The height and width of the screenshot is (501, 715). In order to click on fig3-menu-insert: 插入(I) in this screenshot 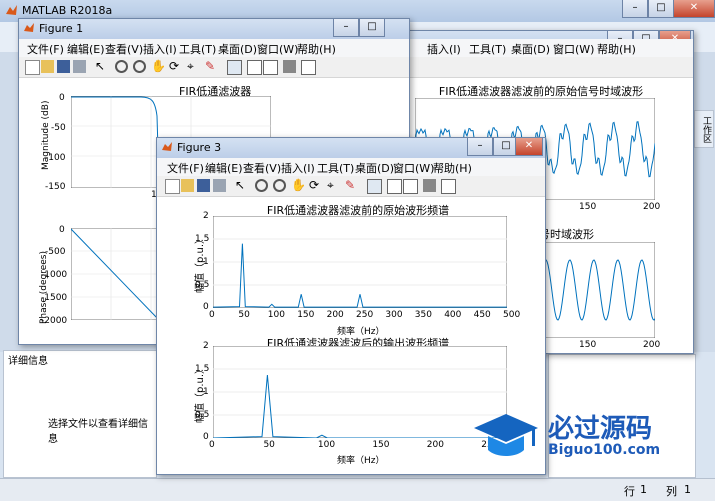, I will do `click(298, 168)`.